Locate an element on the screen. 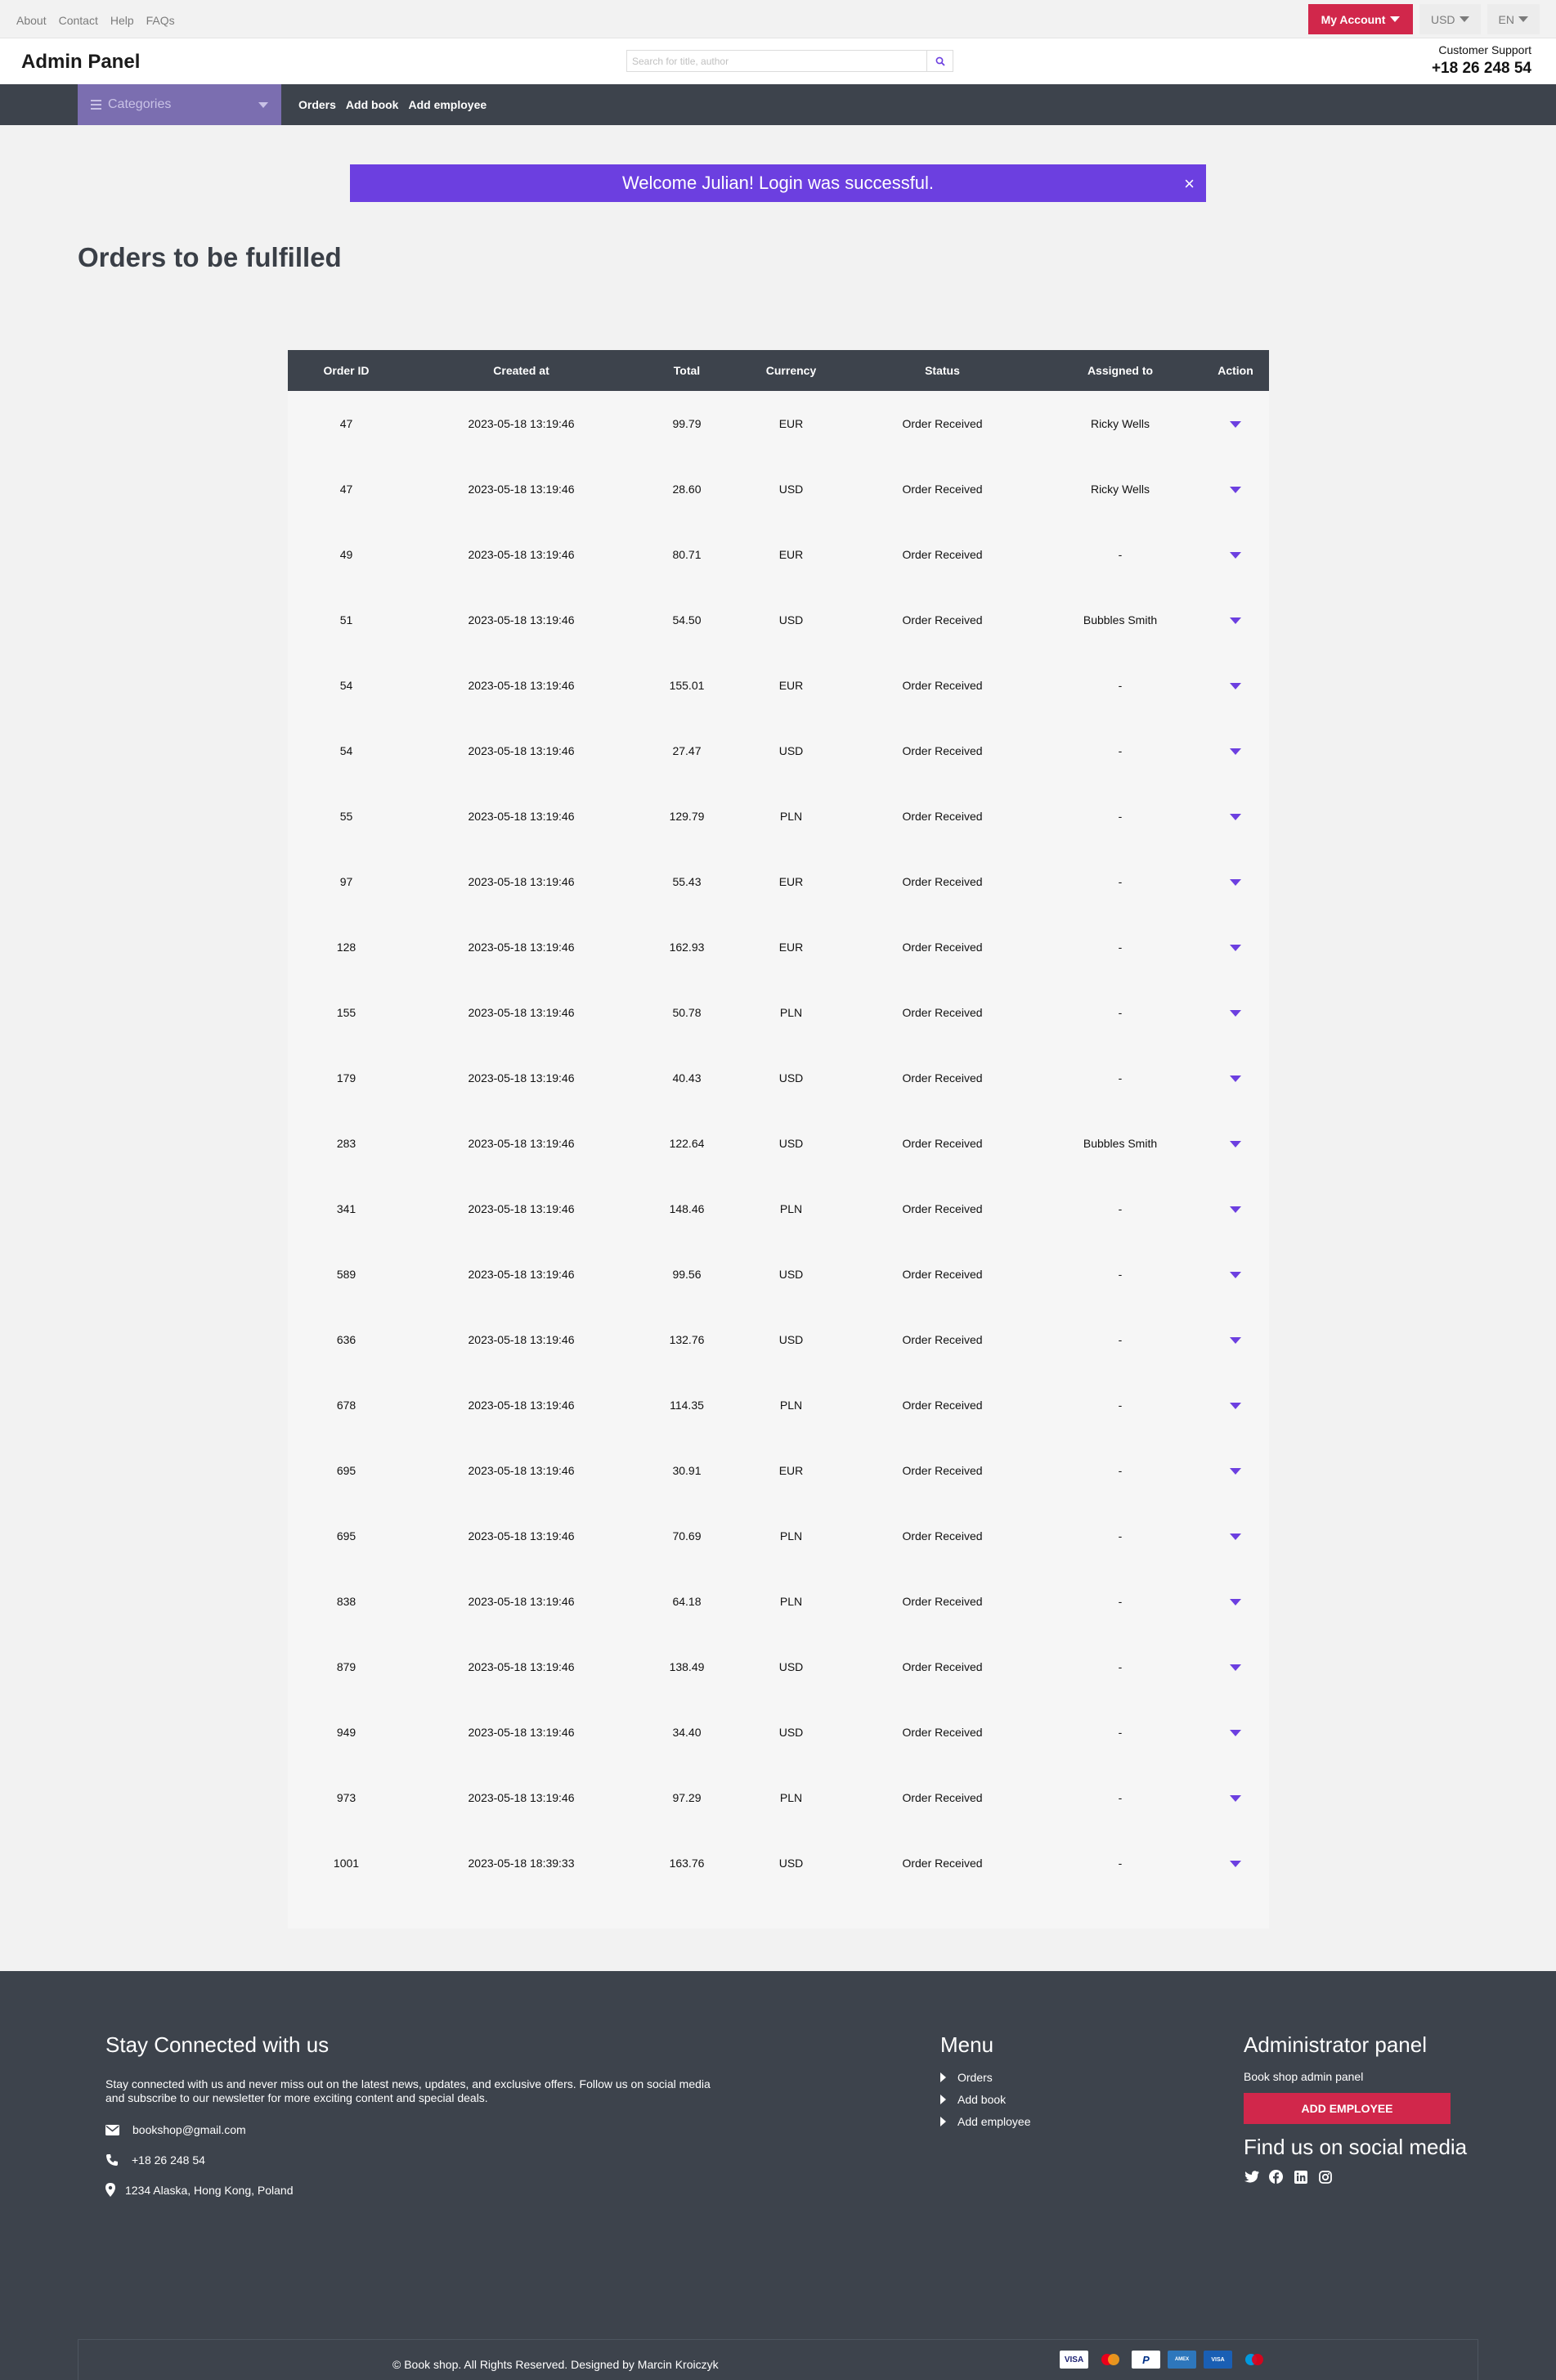 The width and height of the screenshot is (1556, 2380). cell-created-at: 2023-05-18 18:39:33 is located at coordinates (521, 1863).